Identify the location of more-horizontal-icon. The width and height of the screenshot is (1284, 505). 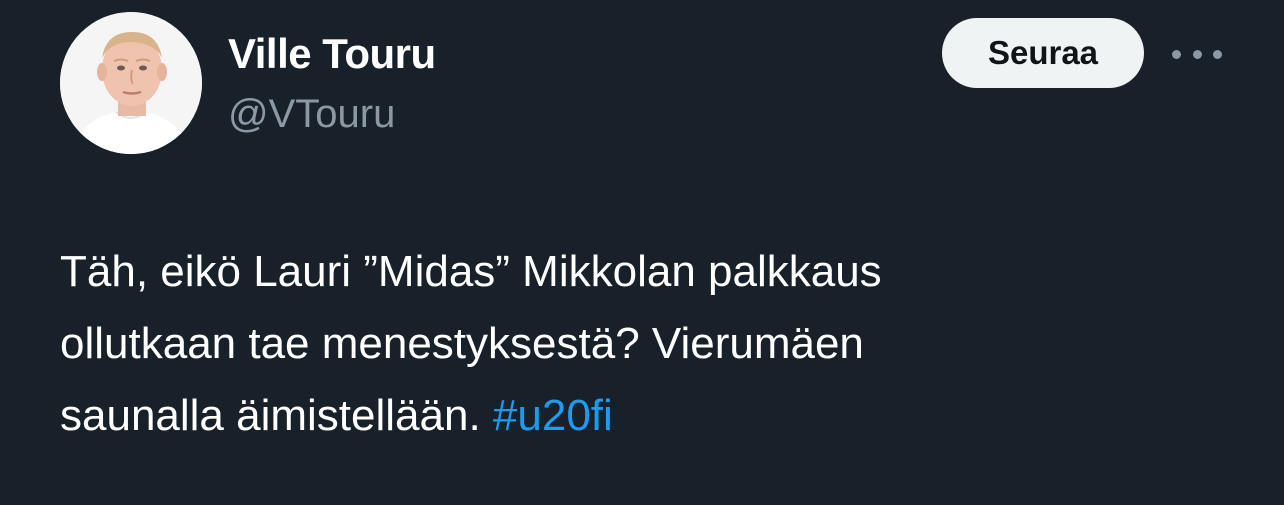
(1197, 54).